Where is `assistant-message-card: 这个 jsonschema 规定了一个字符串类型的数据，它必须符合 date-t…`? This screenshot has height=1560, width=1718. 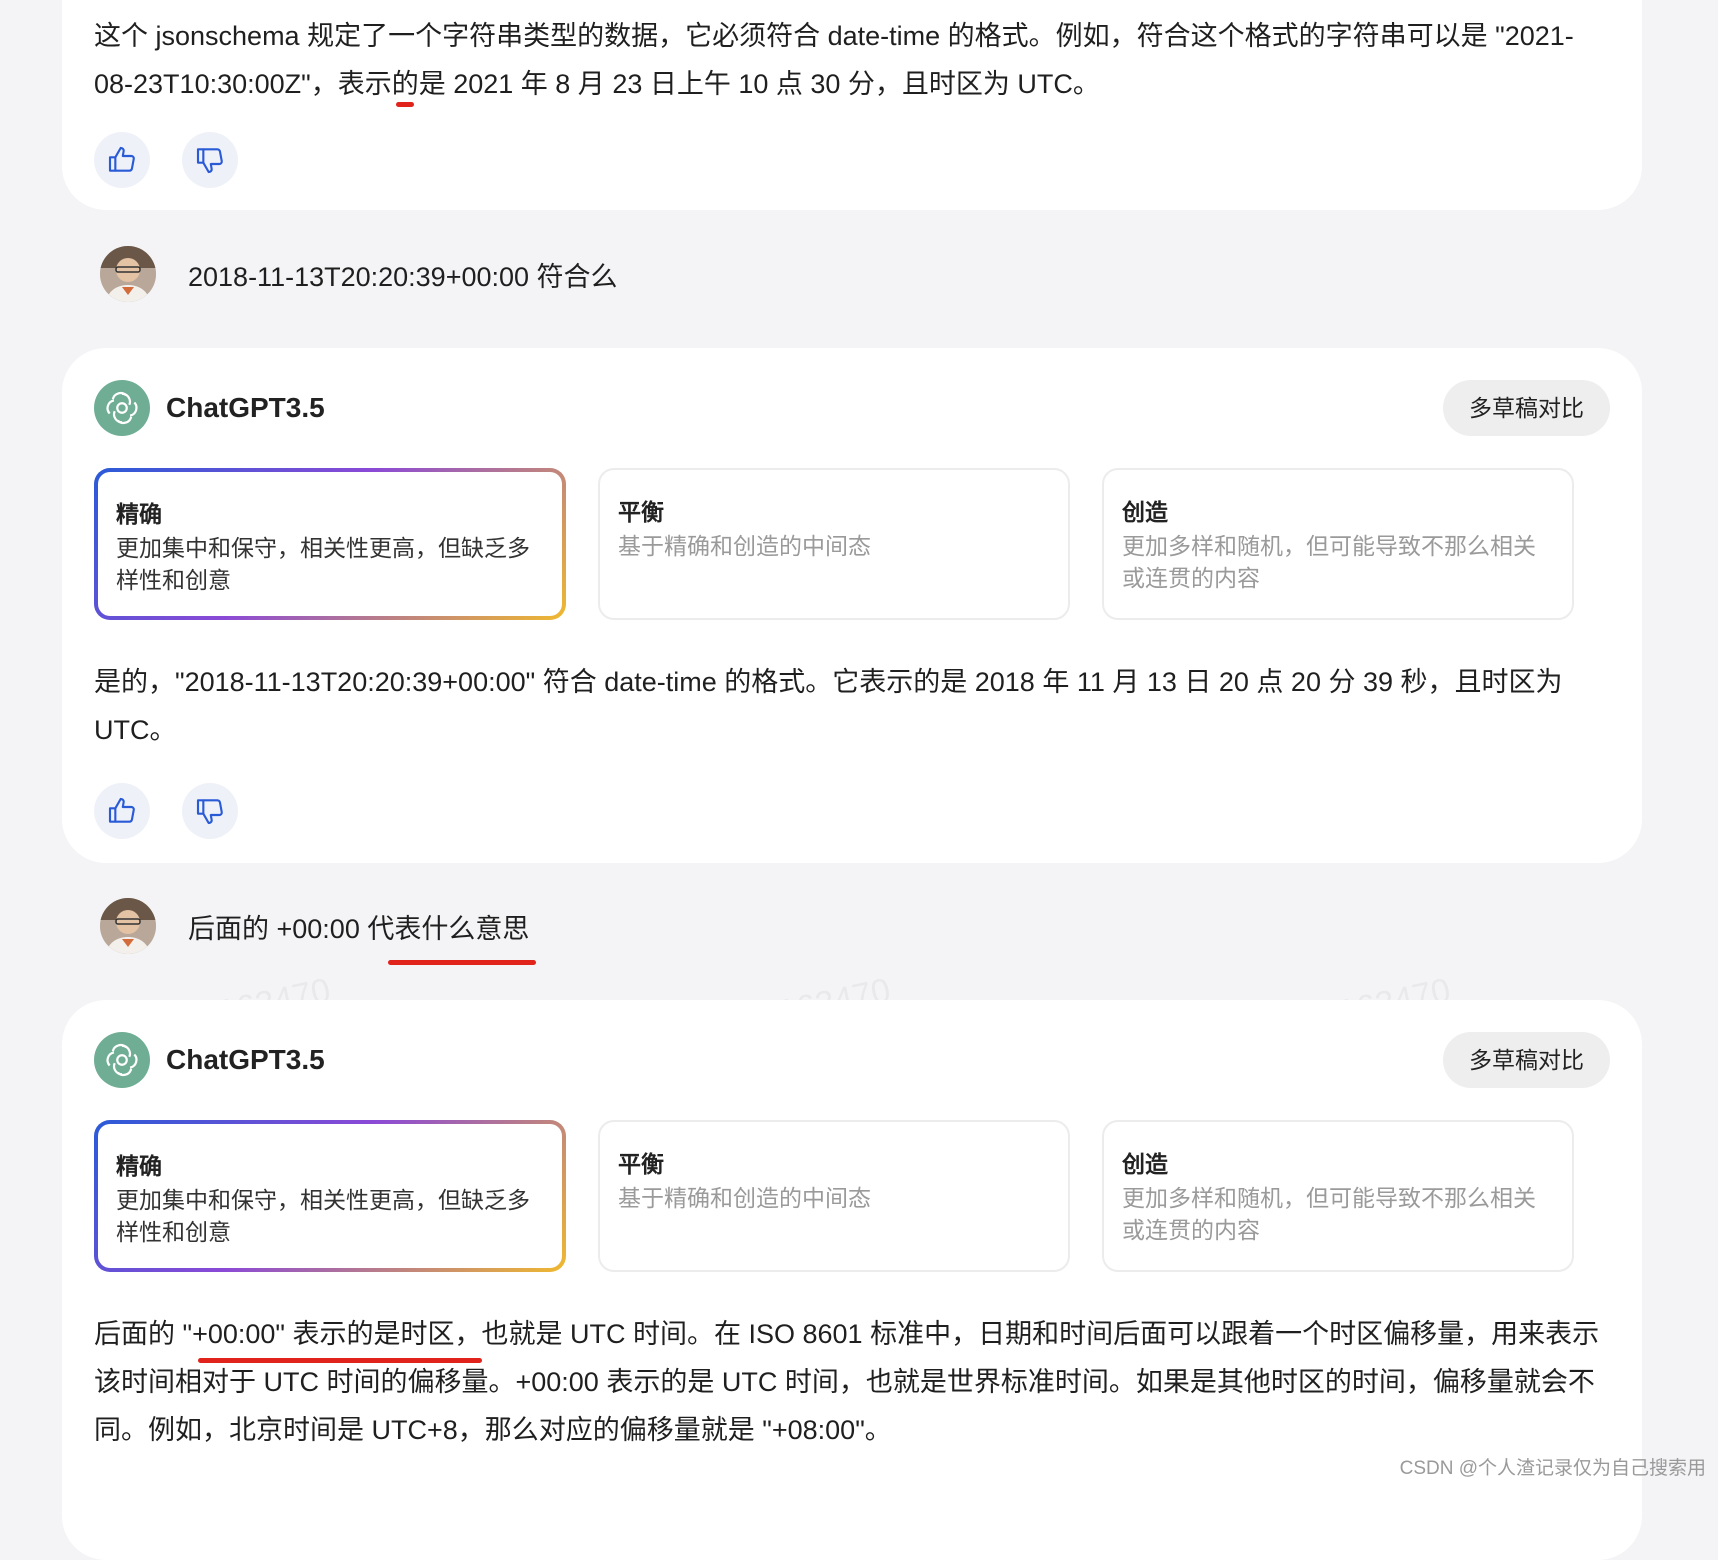 assistant-message-card: 这个 jsonschema 规定了一个字符串类型的数据，它必须符合 date-t… is located at coordinates (852, 105).